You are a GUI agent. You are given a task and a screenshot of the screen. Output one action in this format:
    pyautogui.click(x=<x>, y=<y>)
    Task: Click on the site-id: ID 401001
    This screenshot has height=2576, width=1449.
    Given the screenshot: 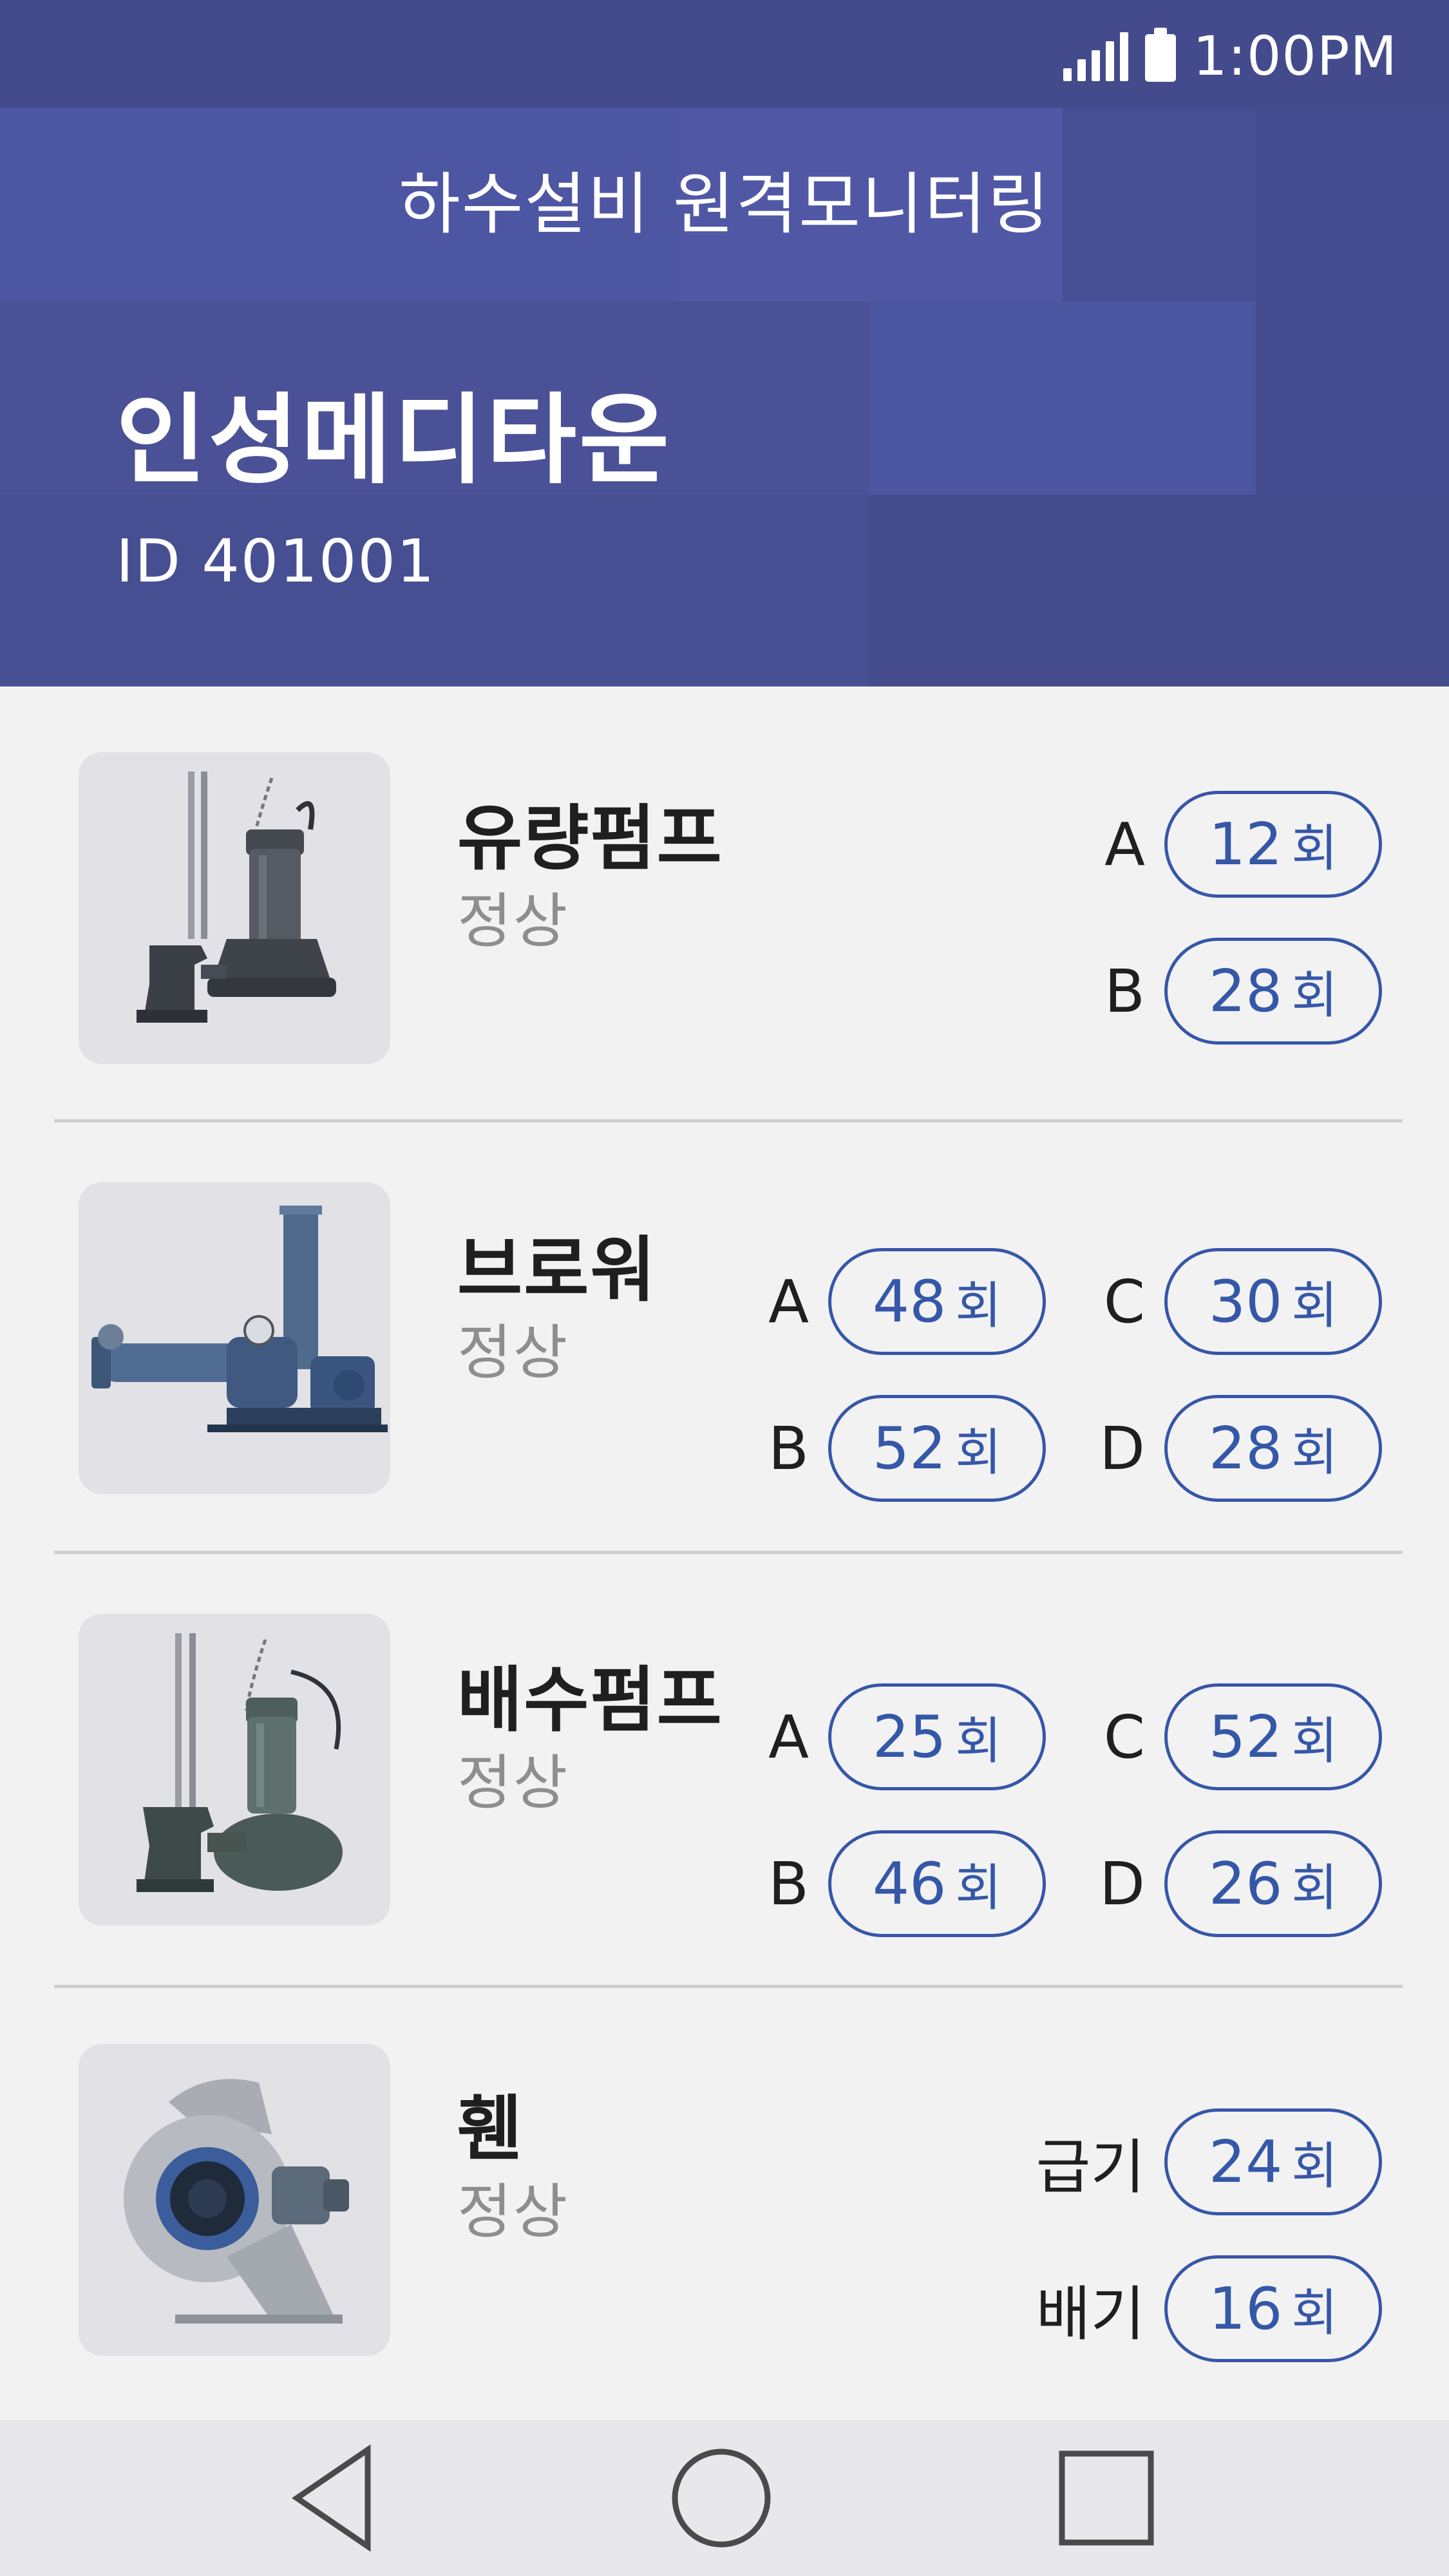 What is the action you would take?
    pyautogui.click(x=276, y=561)
    